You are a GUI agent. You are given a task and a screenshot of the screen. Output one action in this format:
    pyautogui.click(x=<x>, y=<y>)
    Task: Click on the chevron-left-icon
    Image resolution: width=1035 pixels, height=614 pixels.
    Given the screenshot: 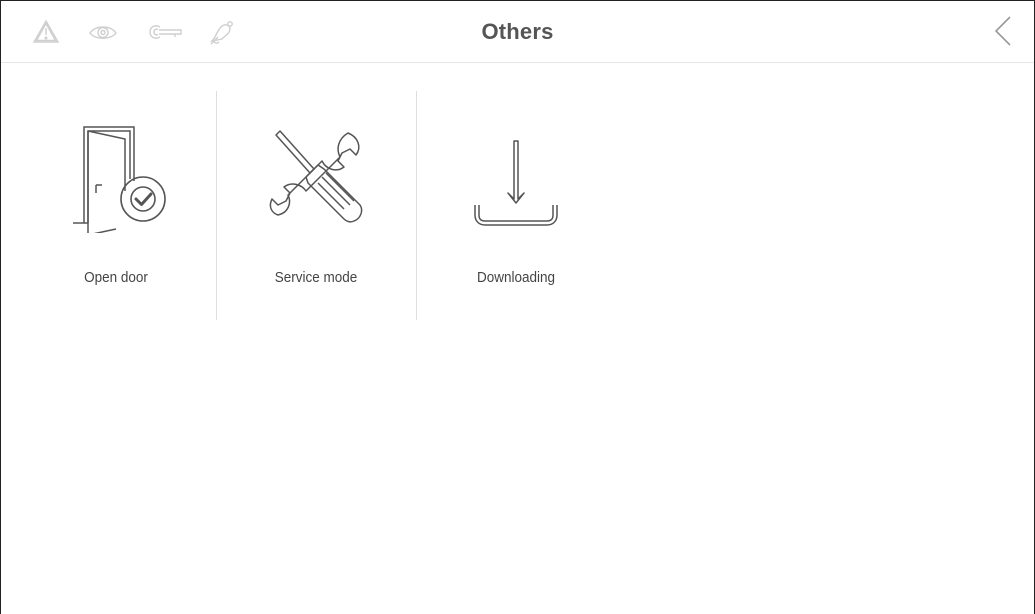 What is the action you would take?
    pyautogui.click(x=1002, y=31)
    